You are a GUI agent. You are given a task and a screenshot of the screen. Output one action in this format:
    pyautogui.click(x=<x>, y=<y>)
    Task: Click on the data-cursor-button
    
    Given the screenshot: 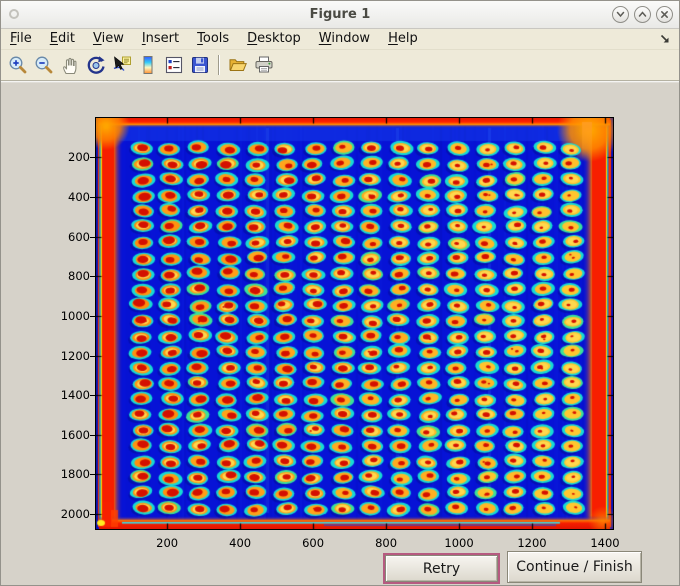 What is the action you would take?
    pyautogui.click(x=121, y=65)
    